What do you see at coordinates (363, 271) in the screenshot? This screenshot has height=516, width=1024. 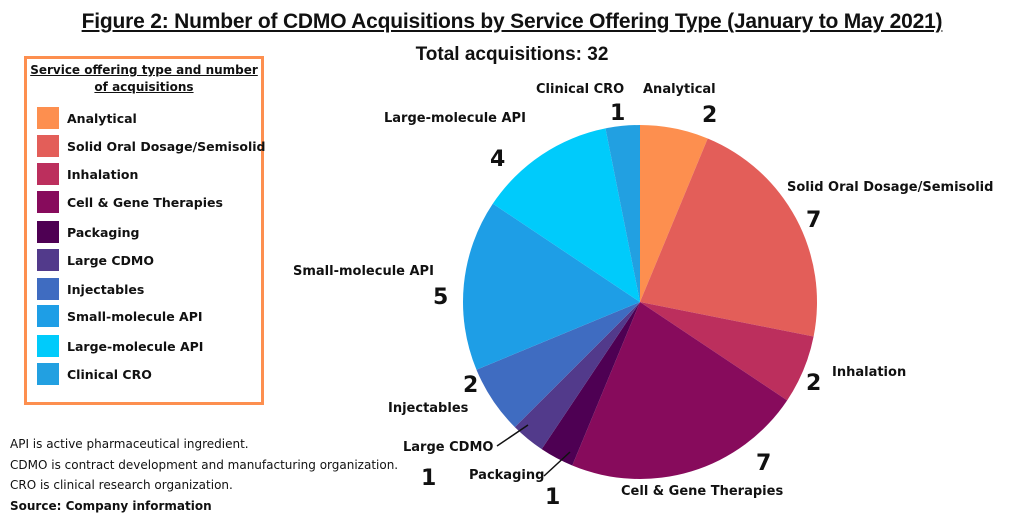 I see `slice-label-small-molecule-api: Small-molecule API` at bounding box center [363, 271].